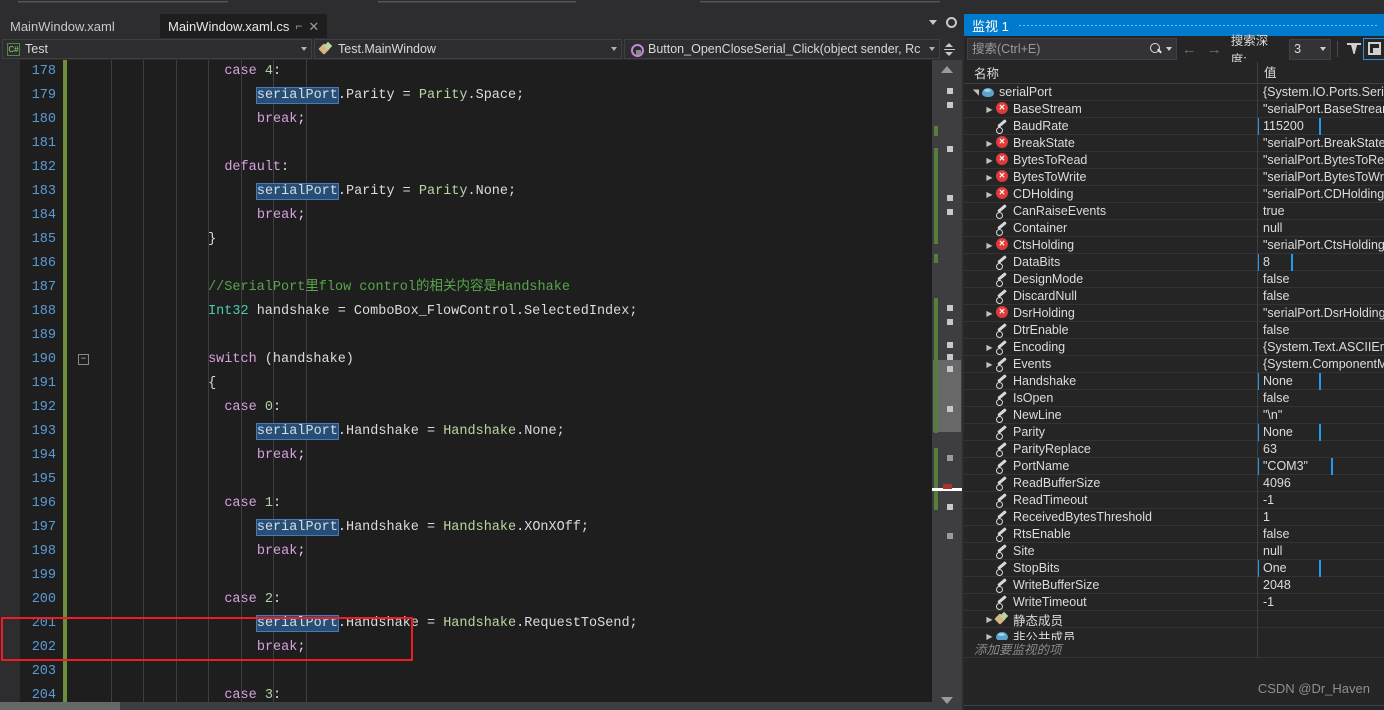  Describe the element at coordinates (1110, 92) in the screenshot. I see `watch-row-name-cell: ◢ serialPort` at that location.